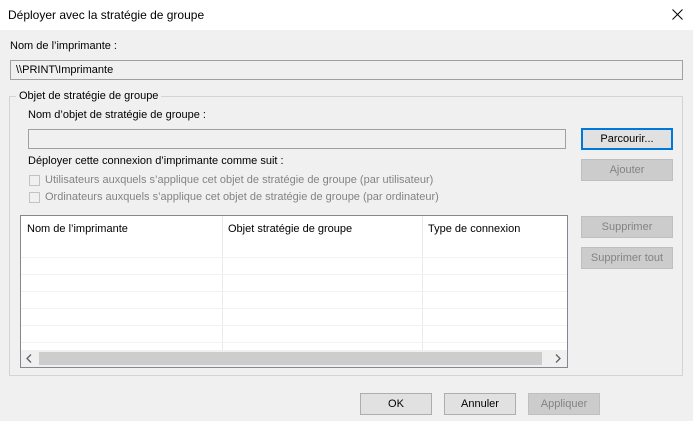  Describe the element at coordinates (34, 197) in the screenshot. I see `per-machine-checkbox` at that location.